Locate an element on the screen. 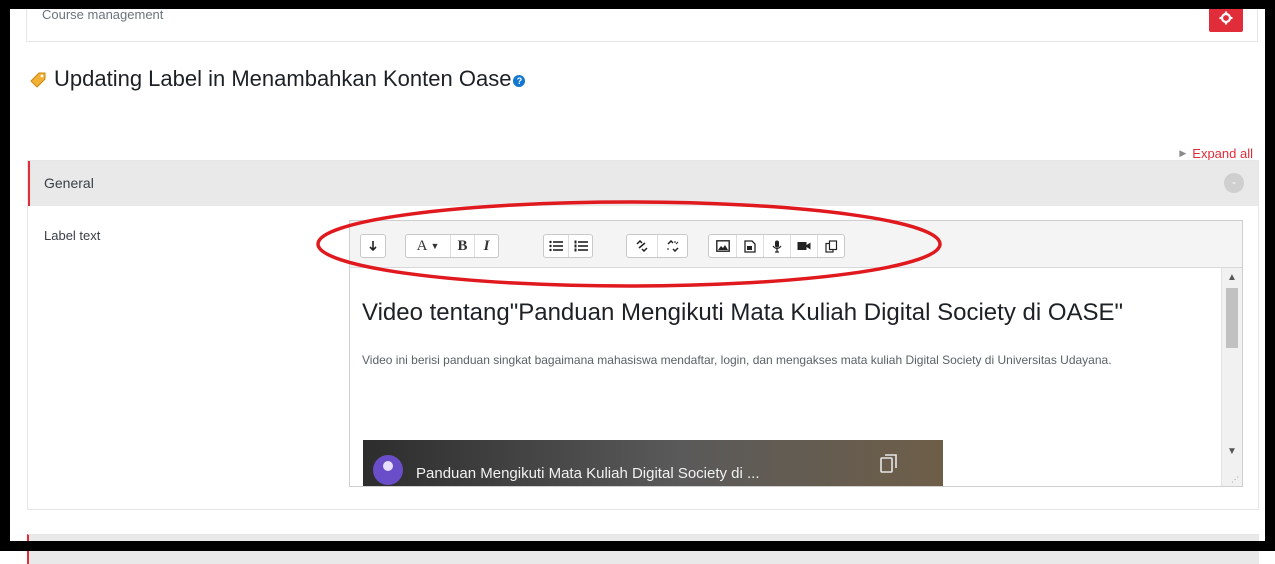 This screenshot has width=1275, height=564. scroll-up-icon: ▲ is located at coordinates (1232, 277).